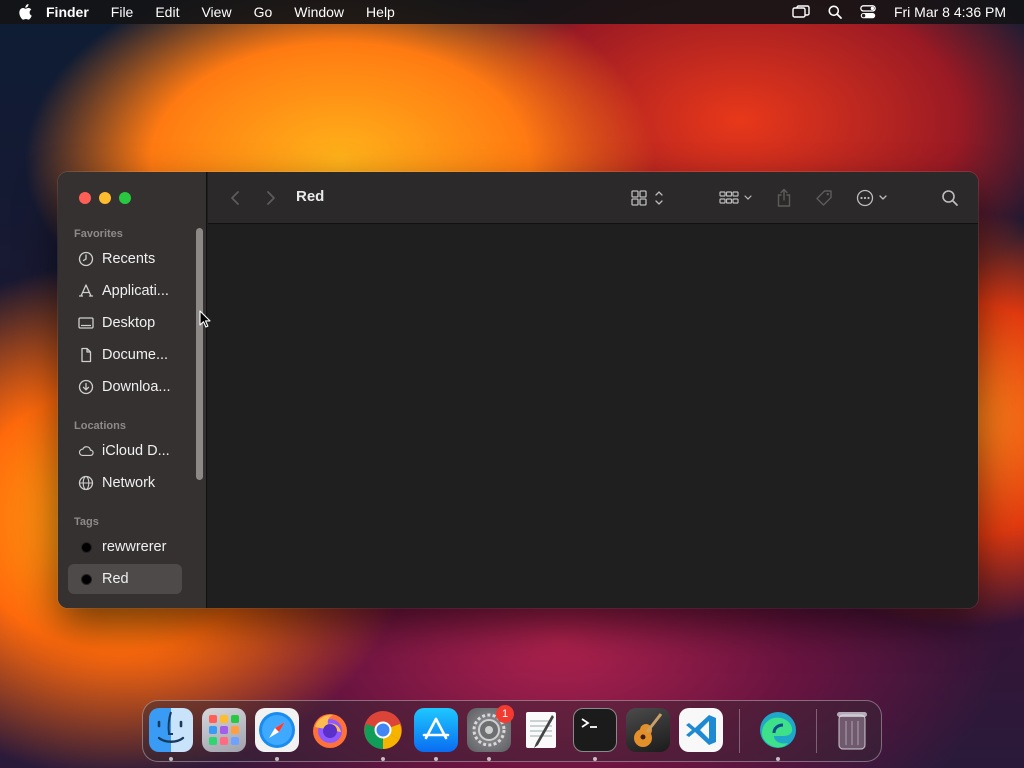  Describe the element at coordinates (648, 730) in the screenshot. I see `dock-app-garageband` at that location.